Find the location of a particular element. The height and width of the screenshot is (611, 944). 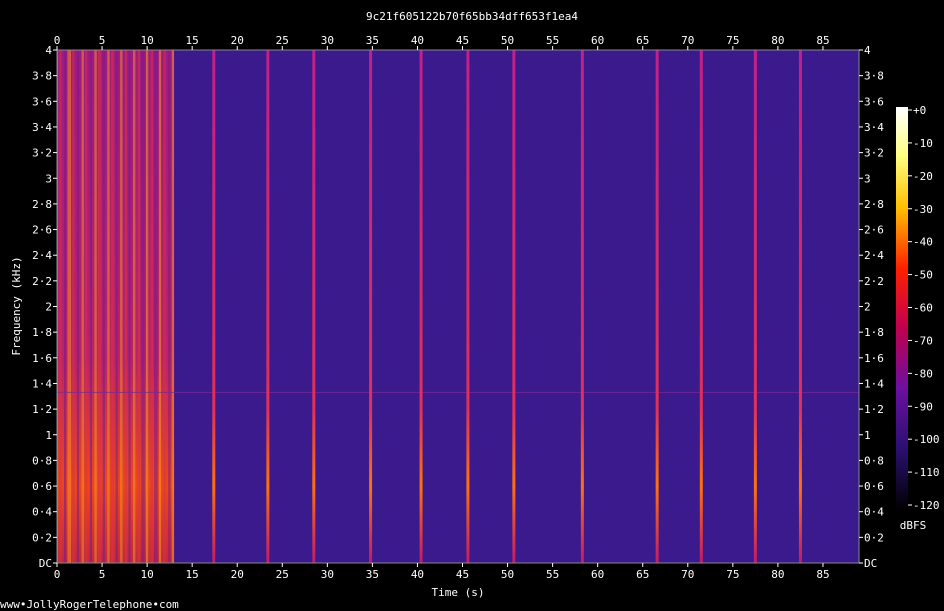

y-tick-label: 3 is located at coordinates (48, 178).